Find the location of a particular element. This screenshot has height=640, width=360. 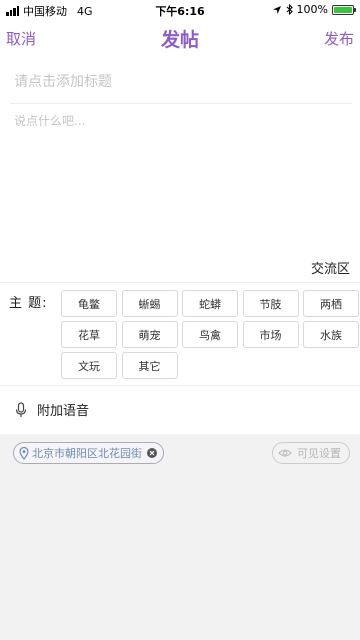

bluetooth-icon is located at coordinates (289, 9).